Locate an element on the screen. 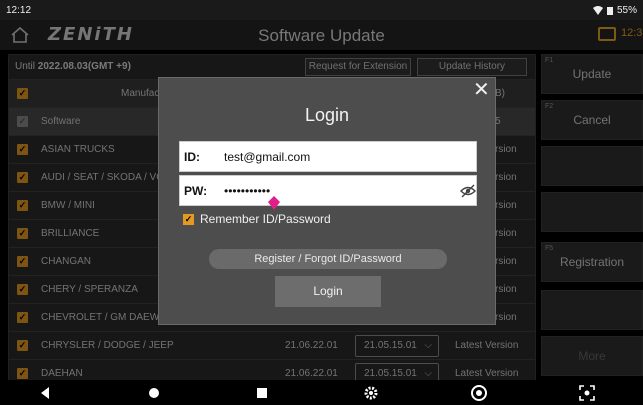 The height and width of the screenshot is (405, 643). remember-label: Remember ID/Password is located at coordinates (265, 219).